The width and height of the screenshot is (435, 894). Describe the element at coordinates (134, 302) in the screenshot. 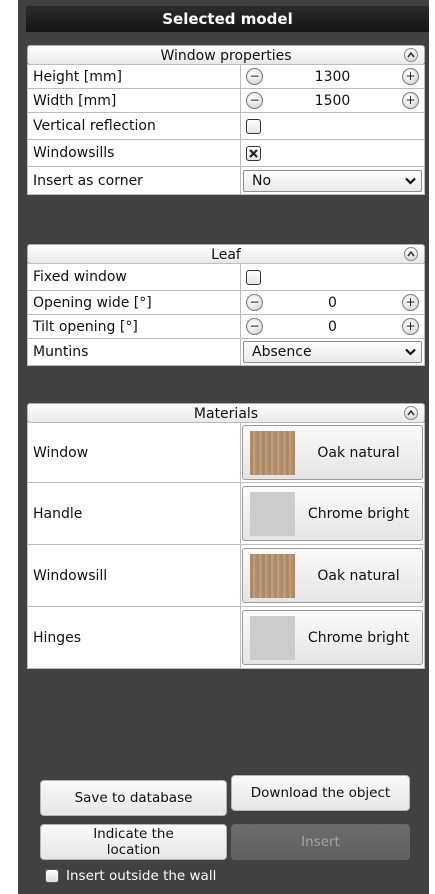

I see `opening-wide-label: Opening wide [°]` at that location.